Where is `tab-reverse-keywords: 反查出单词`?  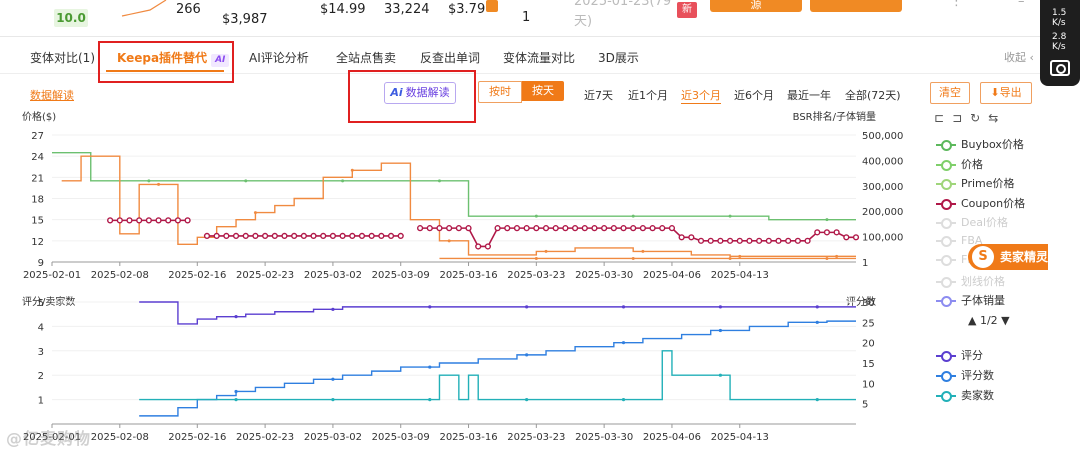 tab-reverse-keywords: 反查出单词 is located at coordinates (450, 57).